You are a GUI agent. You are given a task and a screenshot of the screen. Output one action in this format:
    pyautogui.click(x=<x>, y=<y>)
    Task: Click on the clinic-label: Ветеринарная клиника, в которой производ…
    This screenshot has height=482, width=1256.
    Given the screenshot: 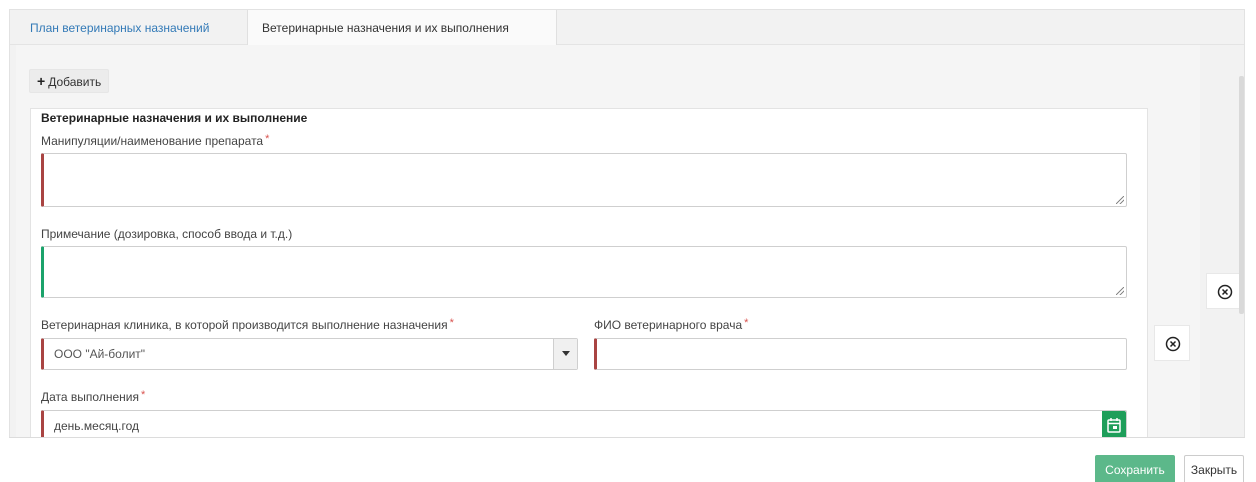 What is the action you would take?
    pyautogui.click(x=247, y=324)
    